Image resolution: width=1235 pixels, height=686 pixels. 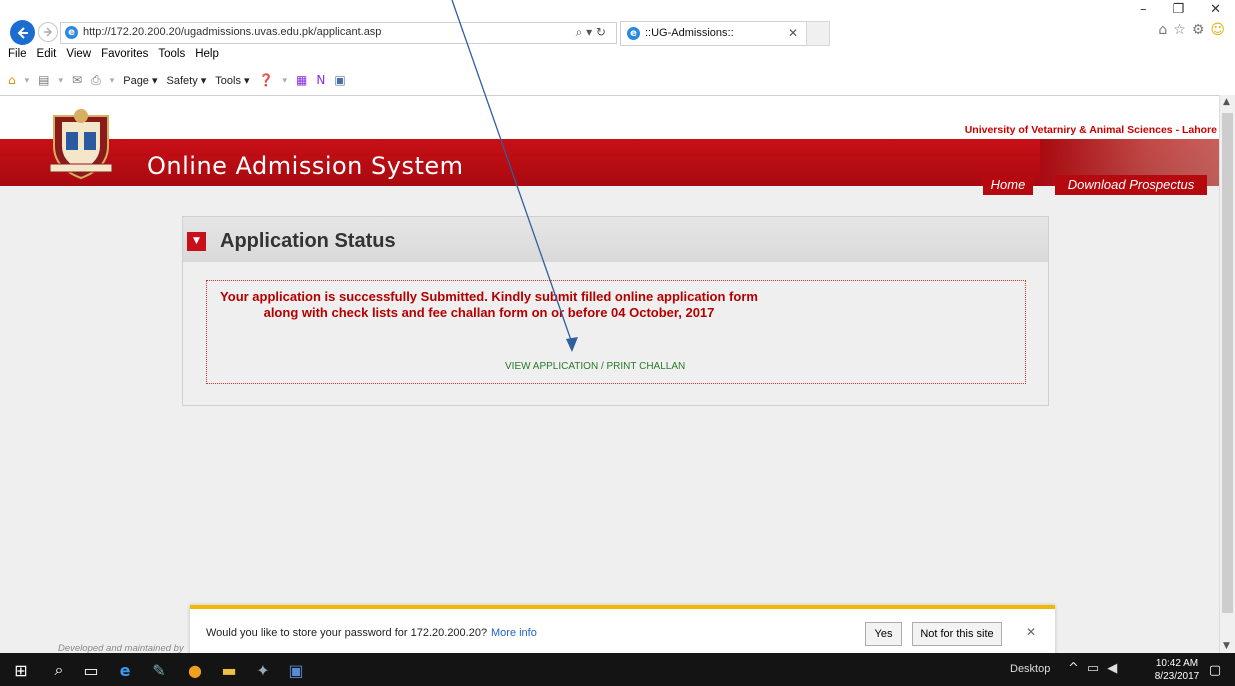 What do you see at coordinates (1177, 663) in the screenshot?
I see `time-text: 10:42 AM` at bounding box center [1177, 663].